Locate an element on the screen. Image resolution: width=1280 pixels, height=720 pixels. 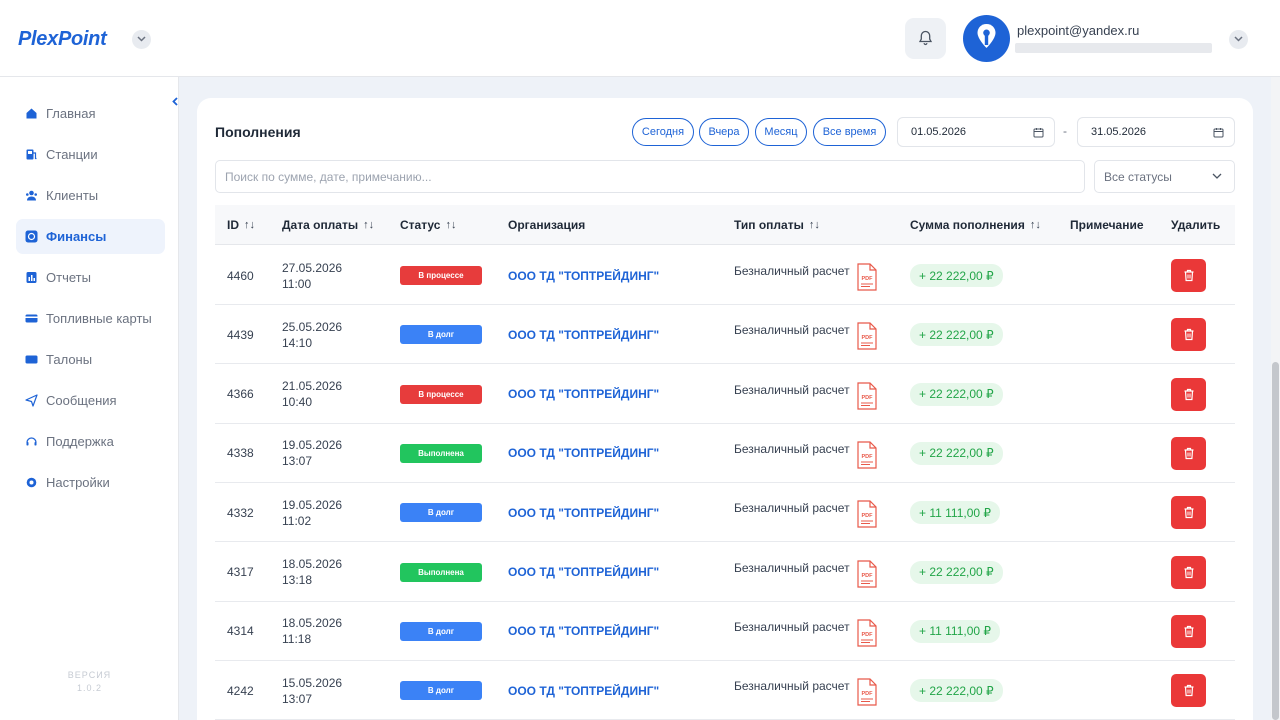
row-status: В процессе is located at coordinates (441, 275).